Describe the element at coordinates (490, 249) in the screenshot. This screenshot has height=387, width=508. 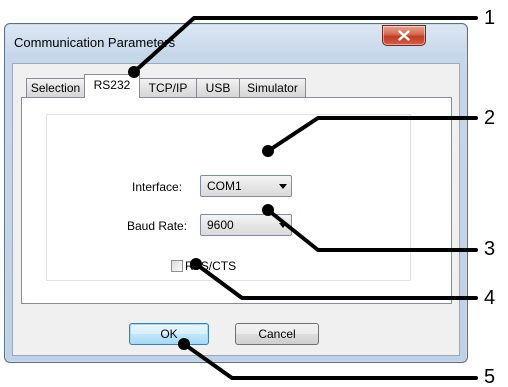
I see `callout-number-3: 3` at that location.